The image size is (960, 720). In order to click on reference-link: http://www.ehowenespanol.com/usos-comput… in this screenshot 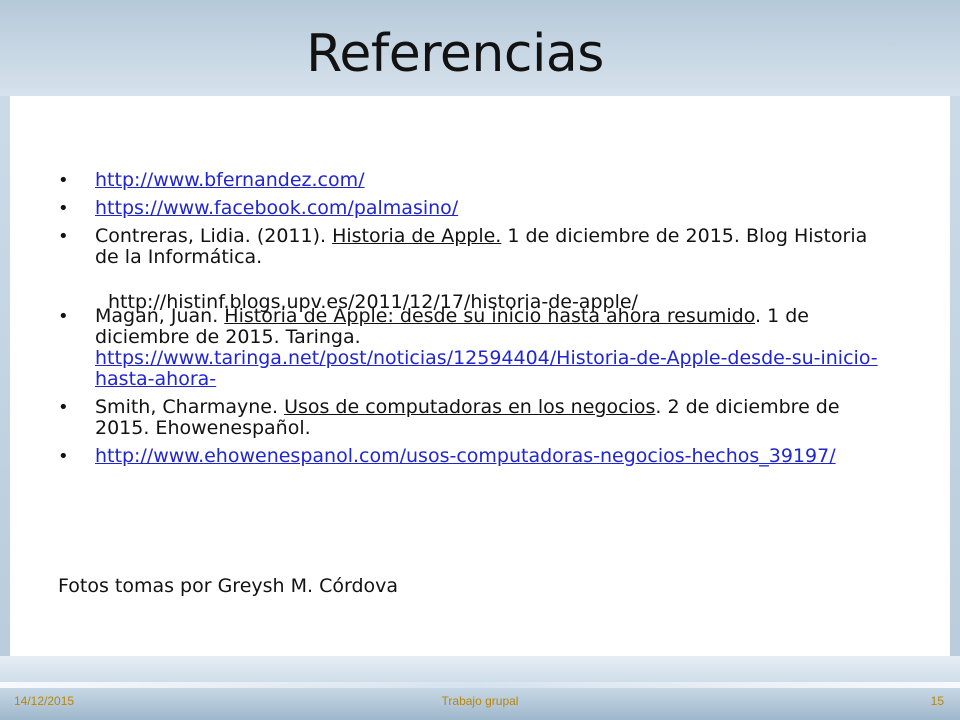, I will do `click(465, 456)`.